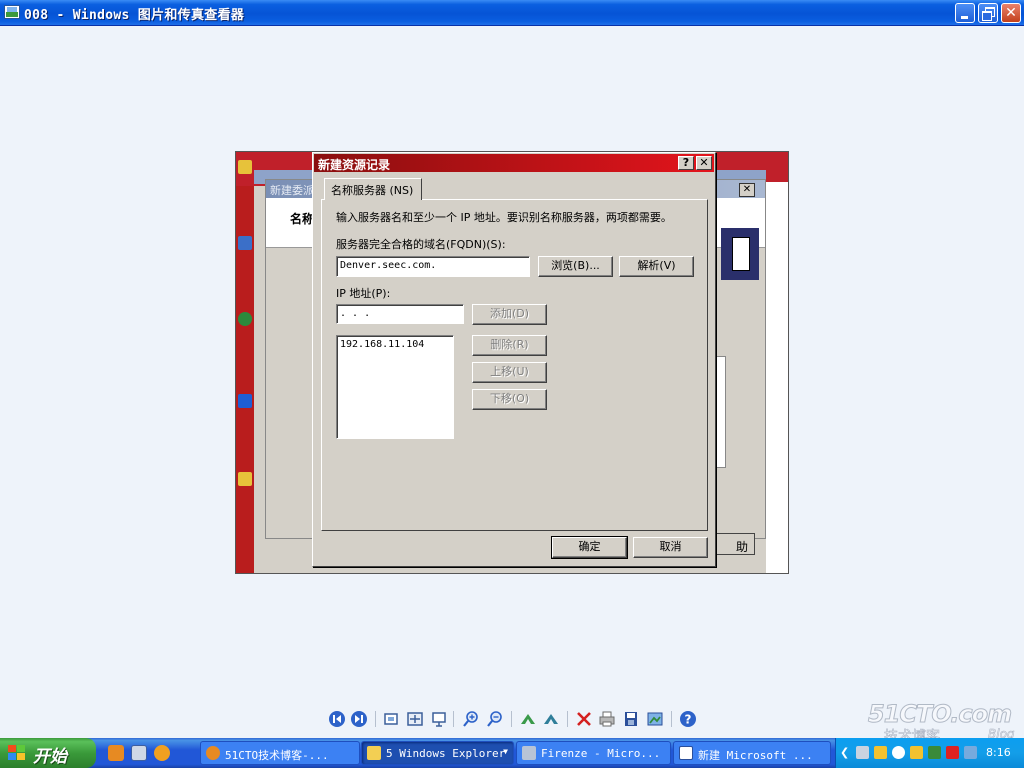 This screenshot has height=768, width=1024. I want to click on background-close-icon: ✕, so click(747, 190).